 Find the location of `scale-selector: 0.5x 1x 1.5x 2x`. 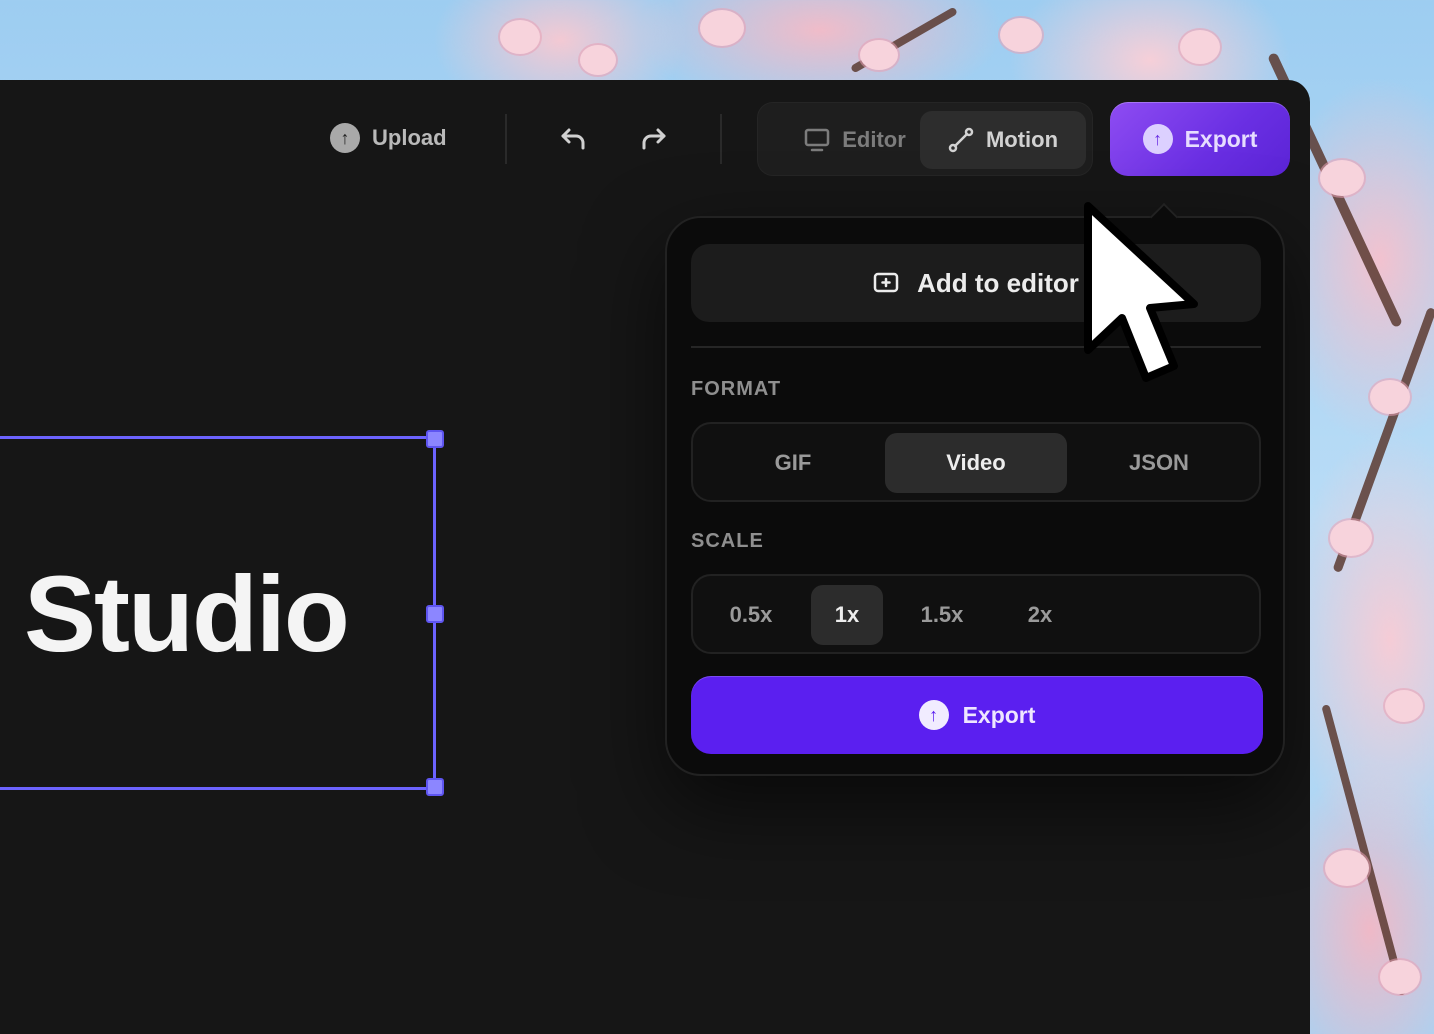

scale-selector: 0.5x 1x 1.5x 2x is located at coordinates (976, 614).